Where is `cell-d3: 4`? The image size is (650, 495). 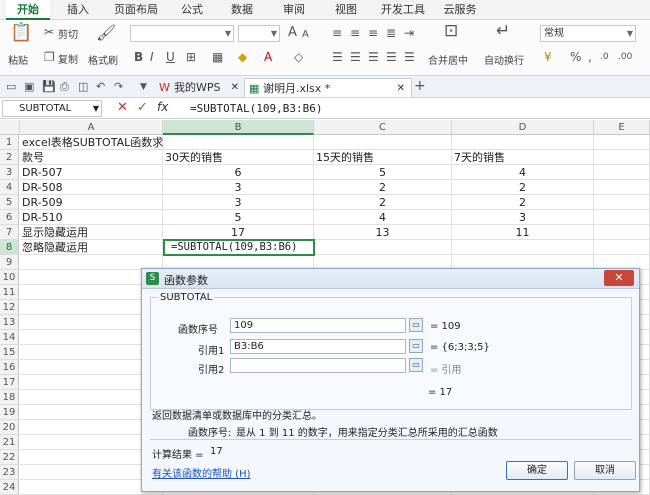
cell-d3: 4 is located at coordinates (523, 172).